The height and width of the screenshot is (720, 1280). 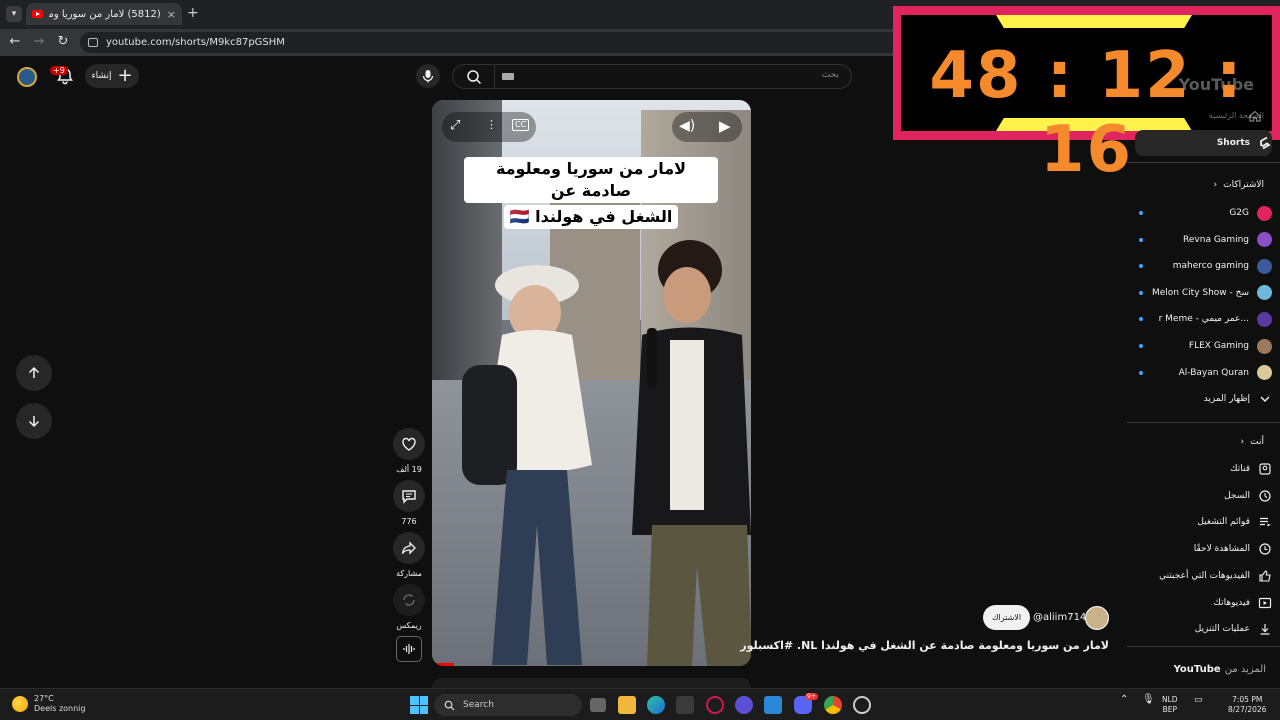 What do you see at coordinates (508, 705) in the screenshot?
I see `taskbar-search: Search` at bounding box center [508, 705].